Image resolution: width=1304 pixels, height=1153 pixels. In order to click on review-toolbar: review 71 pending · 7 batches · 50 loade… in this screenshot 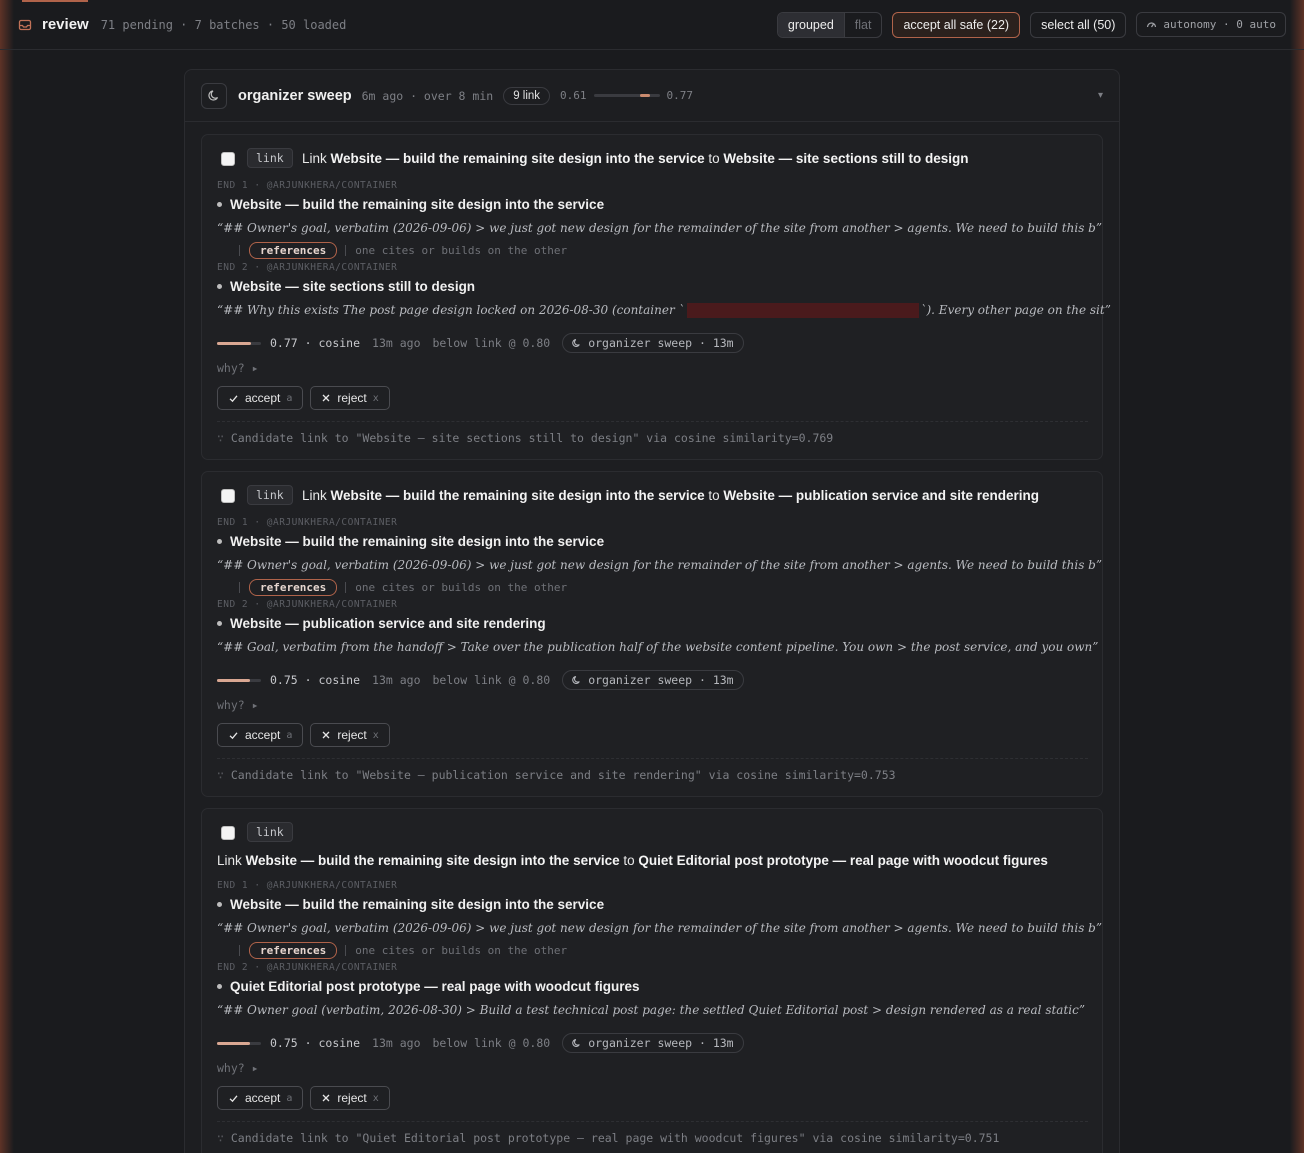, I will do `click(652, 25)`.